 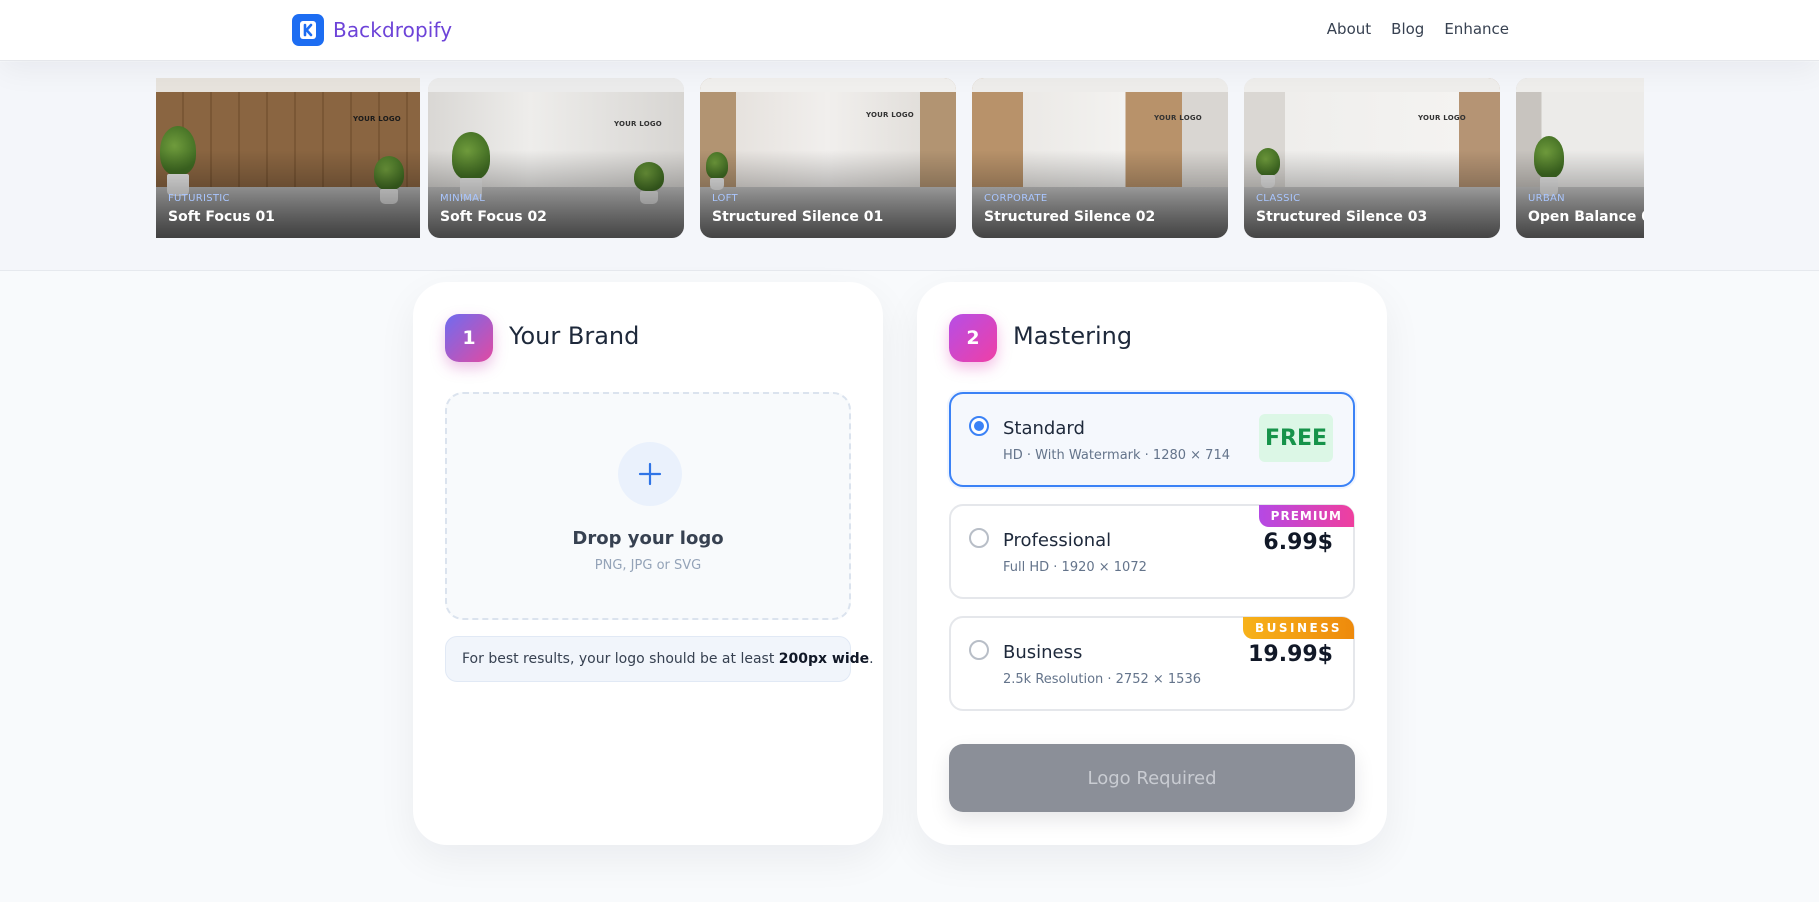 I want to click on card-tag: CORPORATE, so click(x=1016, y=198).